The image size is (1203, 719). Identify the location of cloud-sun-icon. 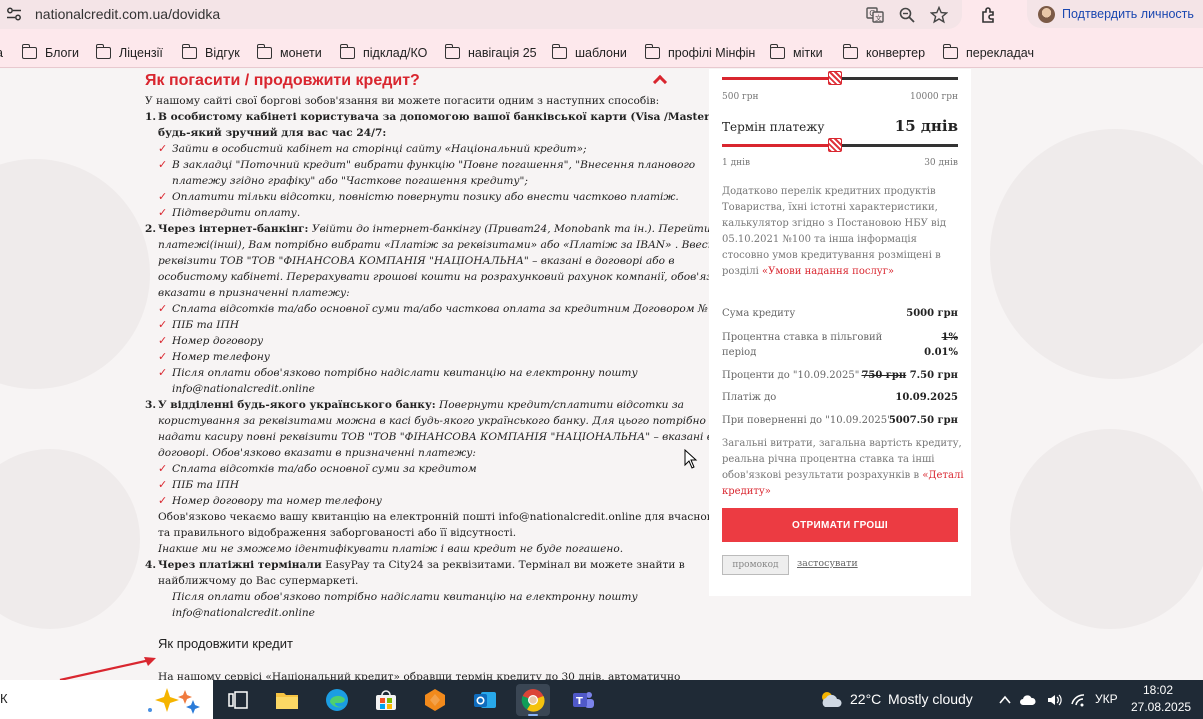
(831, 699).